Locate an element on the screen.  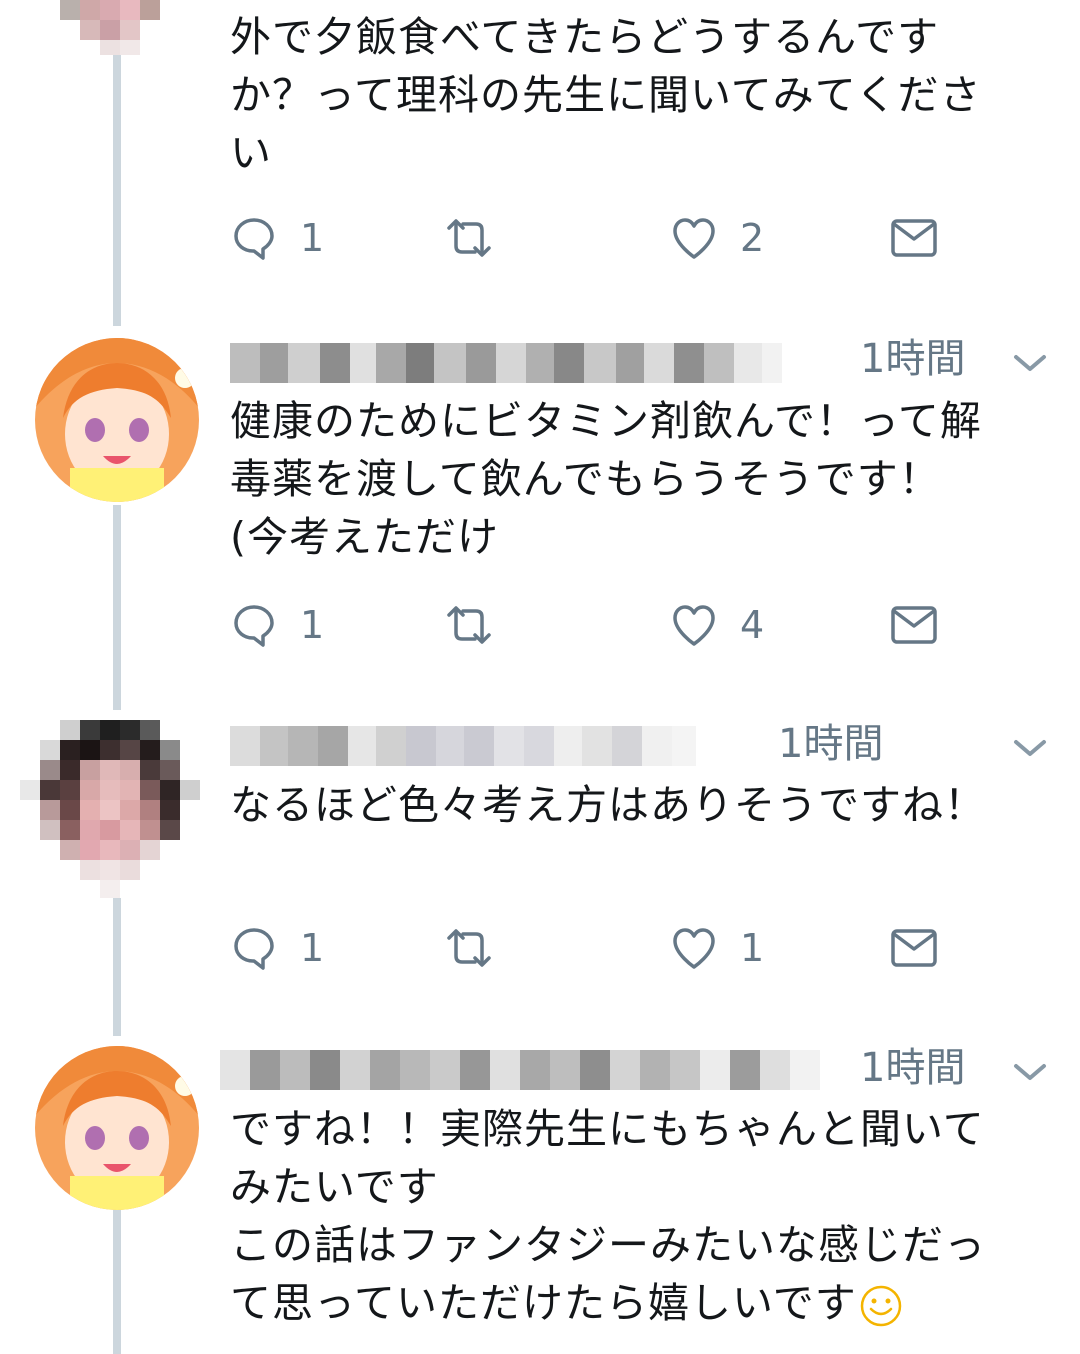
like-count: 2 is located at coordinates (752, 238).